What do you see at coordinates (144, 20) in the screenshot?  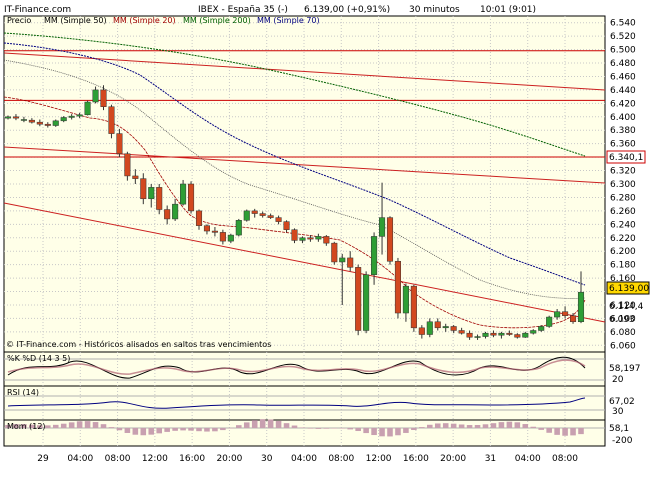 I see `legend-ma20: MM (Simple 20)` at bounding box center [144, 20].